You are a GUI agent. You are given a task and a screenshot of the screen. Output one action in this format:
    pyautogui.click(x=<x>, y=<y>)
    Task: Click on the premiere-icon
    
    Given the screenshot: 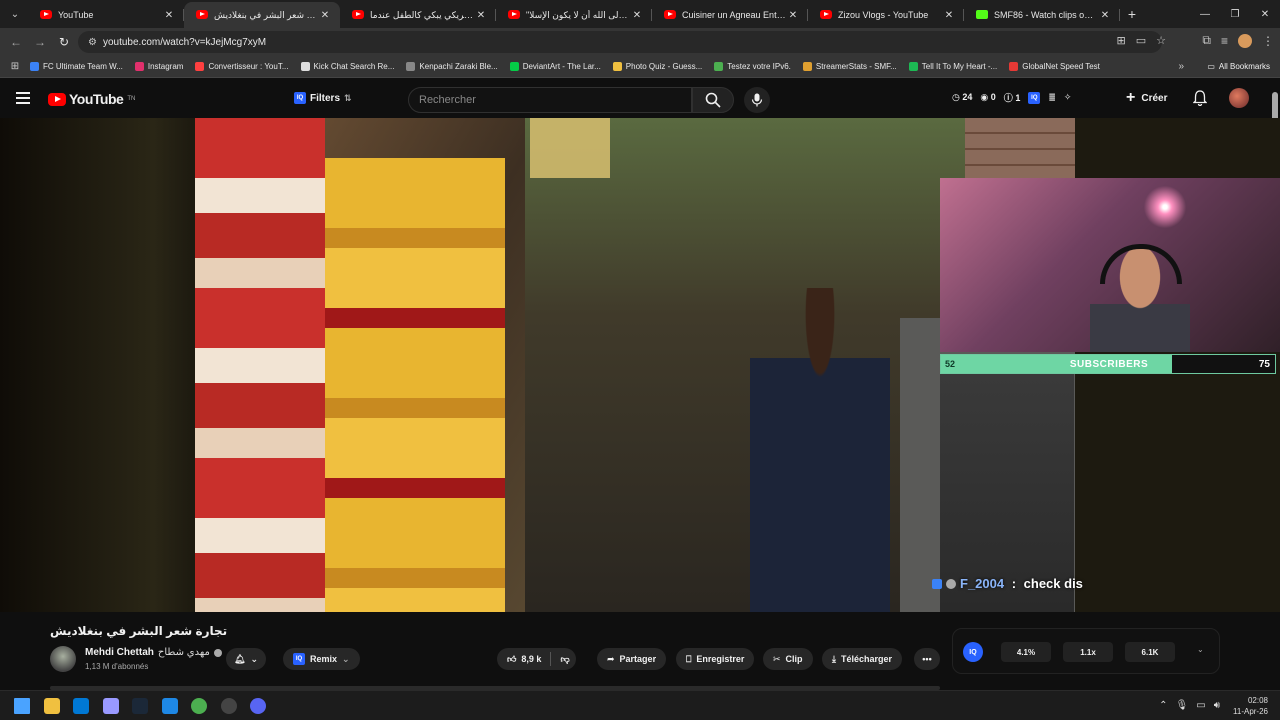 What is the action you would take?
    pyautogui.click(x=110, y=706)
    